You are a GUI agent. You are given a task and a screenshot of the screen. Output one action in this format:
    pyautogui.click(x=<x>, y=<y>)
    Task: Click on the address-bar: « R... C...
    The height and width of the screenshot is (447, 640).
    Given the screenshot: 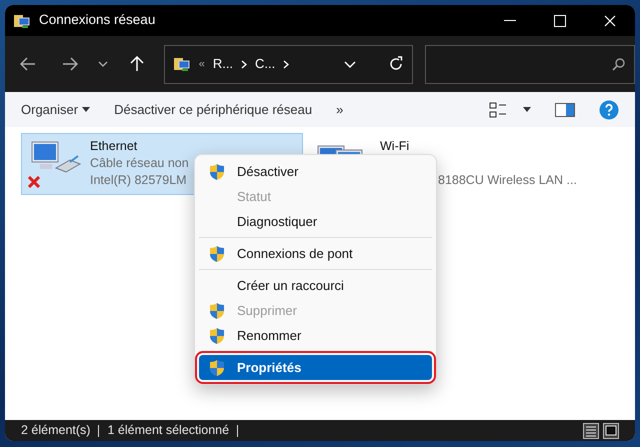 What is the action you would take?
    pyautogui.click(x=289, y=64)
    